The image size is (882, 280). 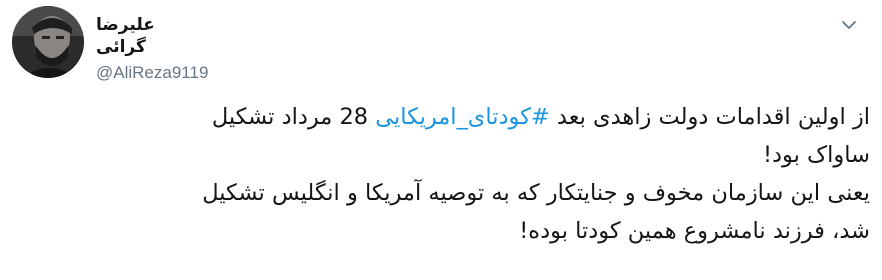 What do you see at coordinates (816, 155) in the screenshot?
I see `tweet-line-2: ساواک بود!` at bounding box center [816, 155].